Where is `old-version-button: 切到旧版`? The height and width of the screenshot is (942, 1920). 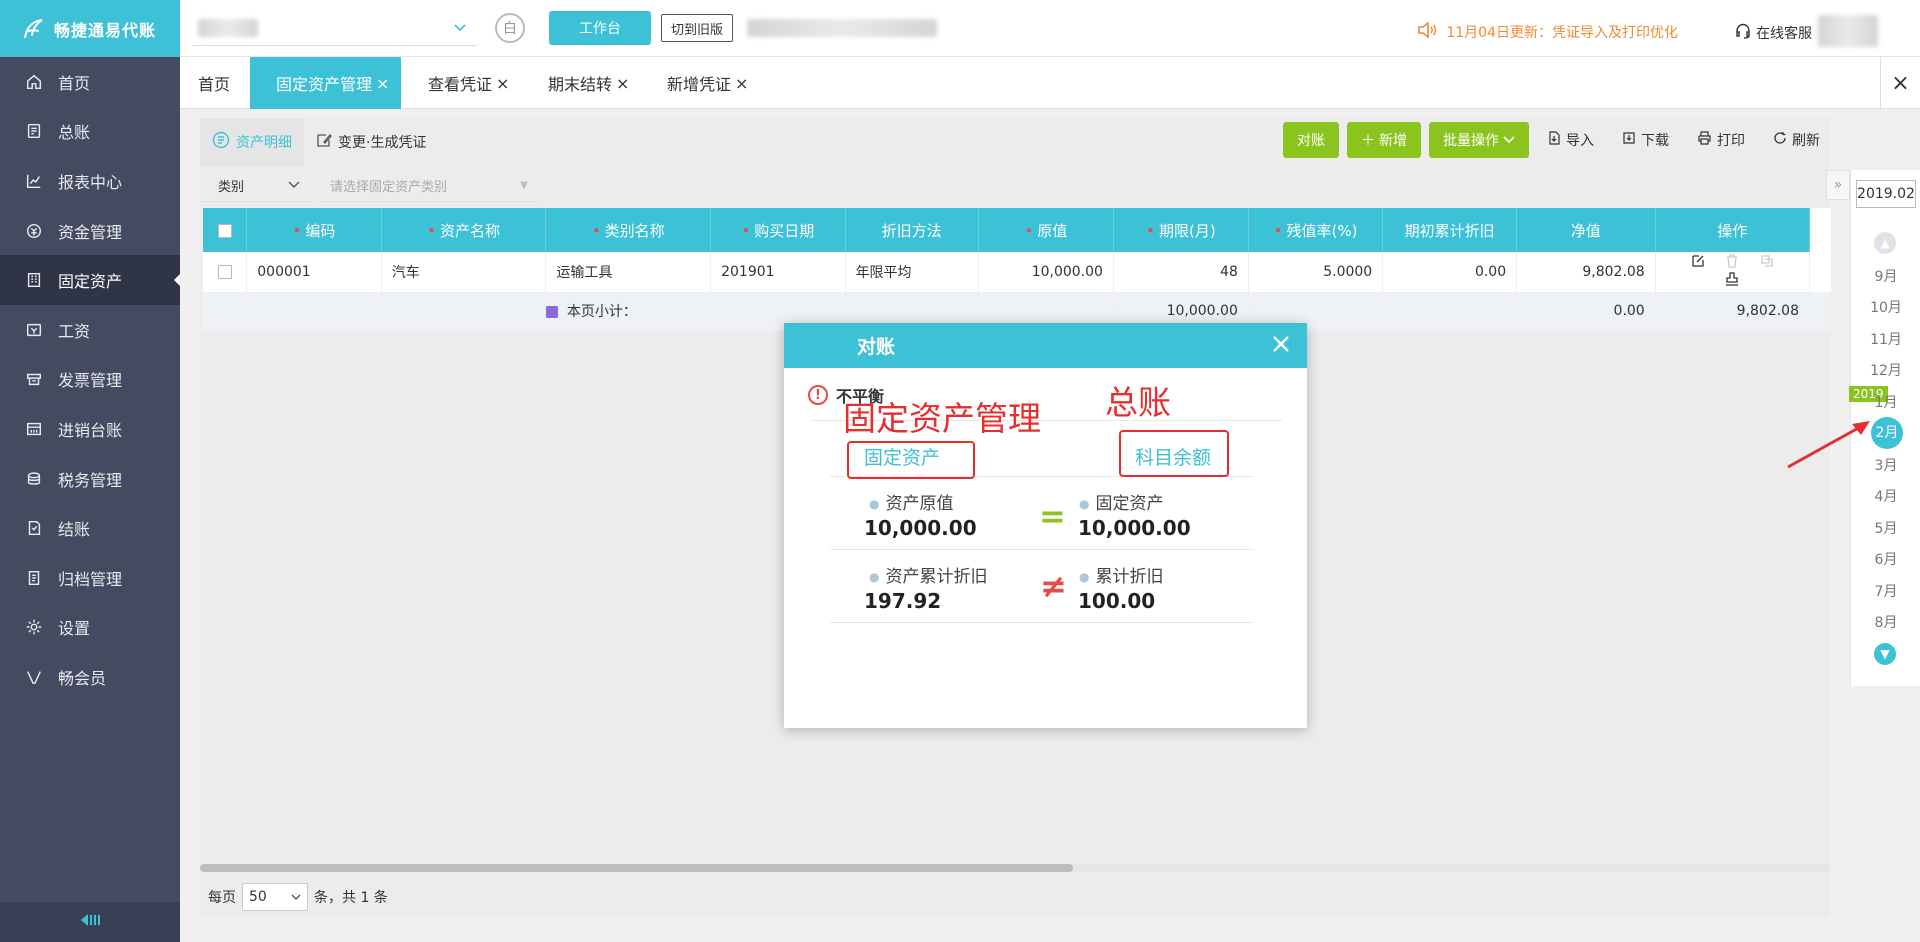
old-version-button: 切到旧版 is located at coordinates (697, 28).